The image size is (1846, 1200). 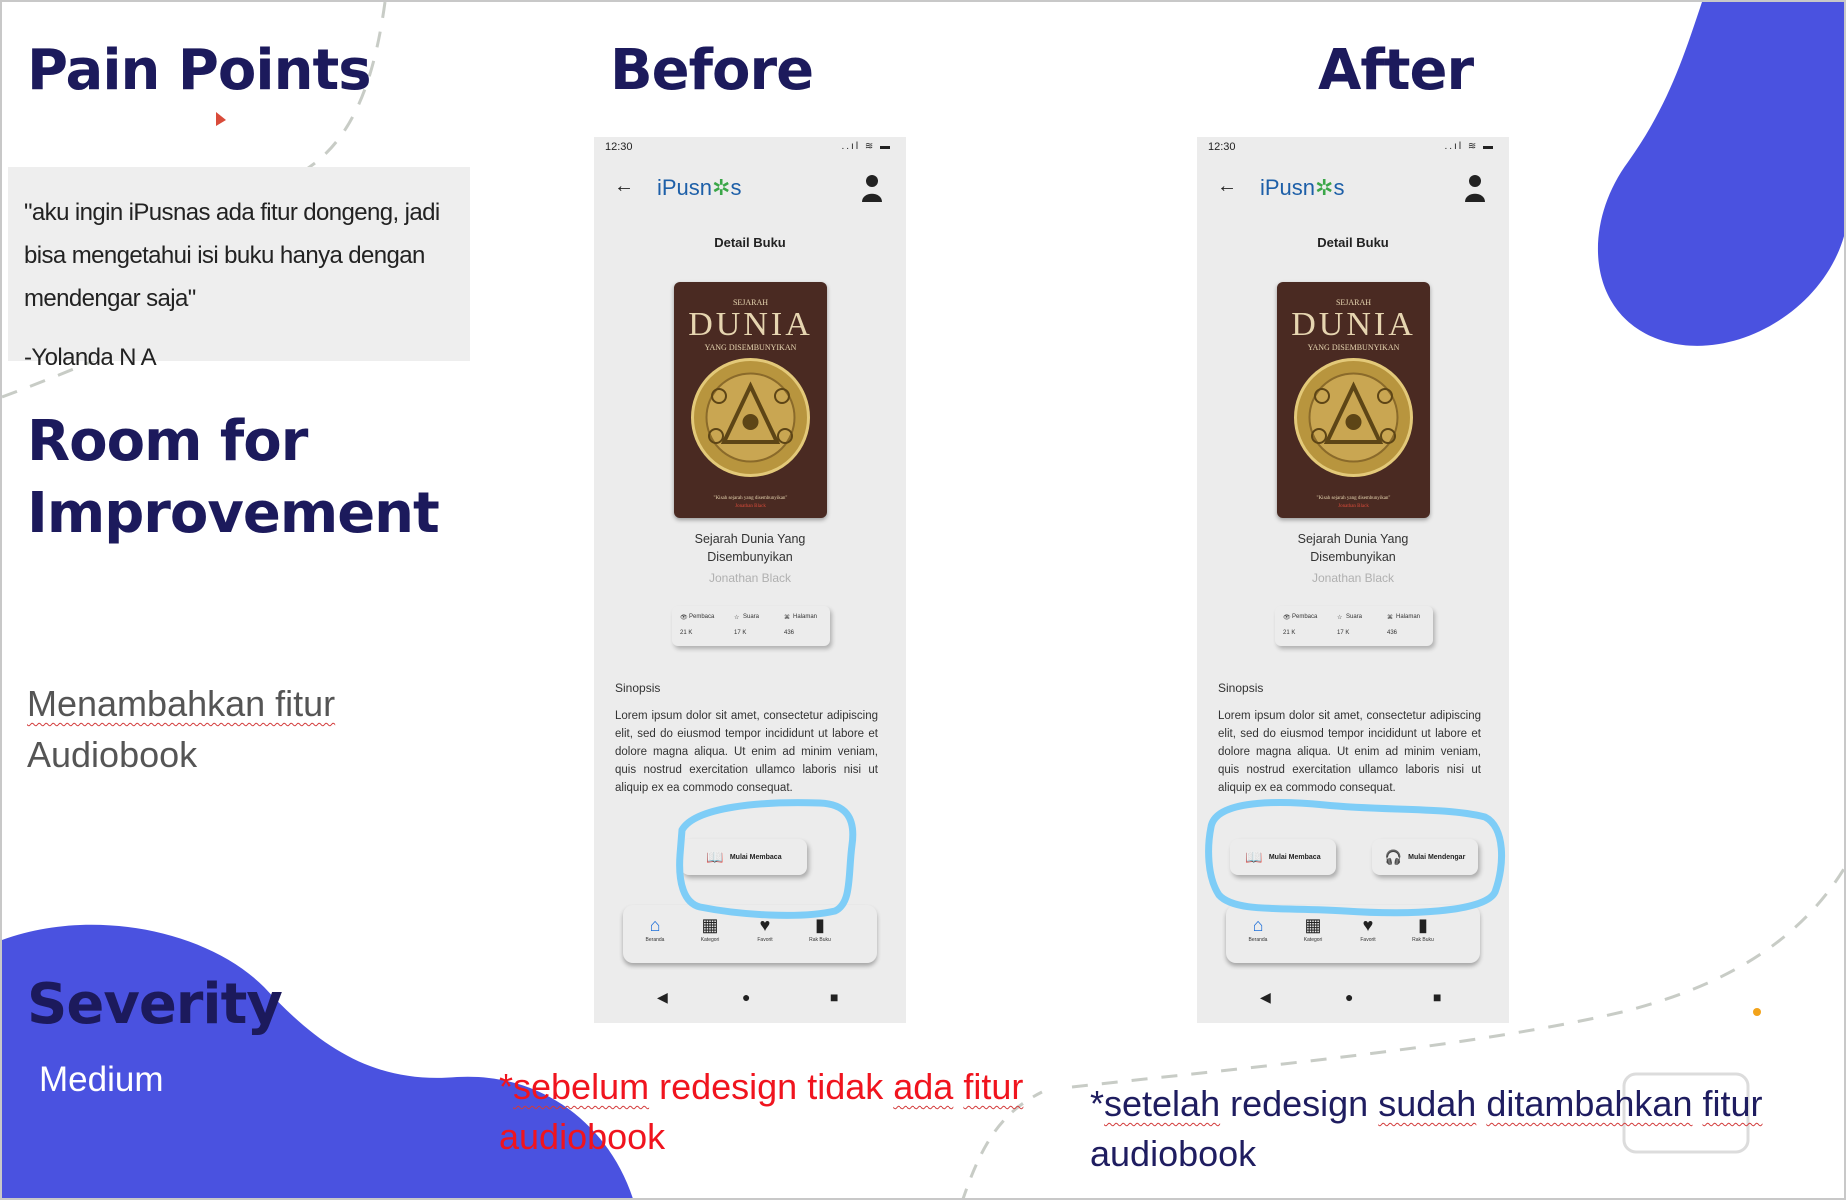 I want to click on improvement-line2: Audiobook, so click(x=112, y=754).